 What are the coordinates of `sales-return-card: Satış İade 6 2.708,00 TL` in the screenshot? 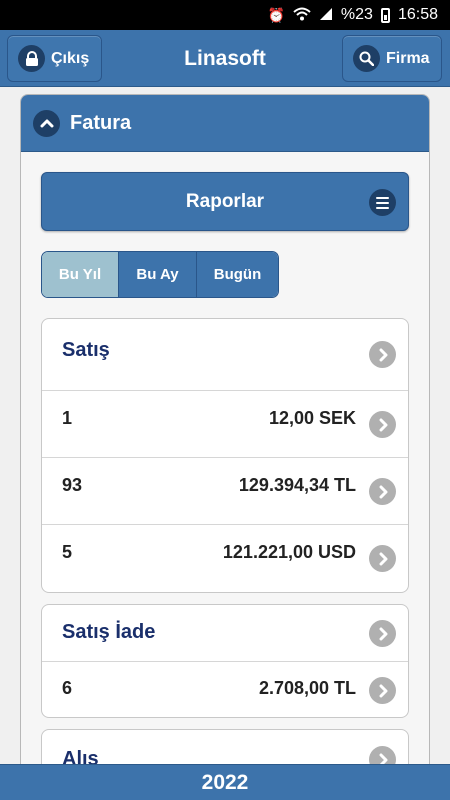 It's located at (225, 661).